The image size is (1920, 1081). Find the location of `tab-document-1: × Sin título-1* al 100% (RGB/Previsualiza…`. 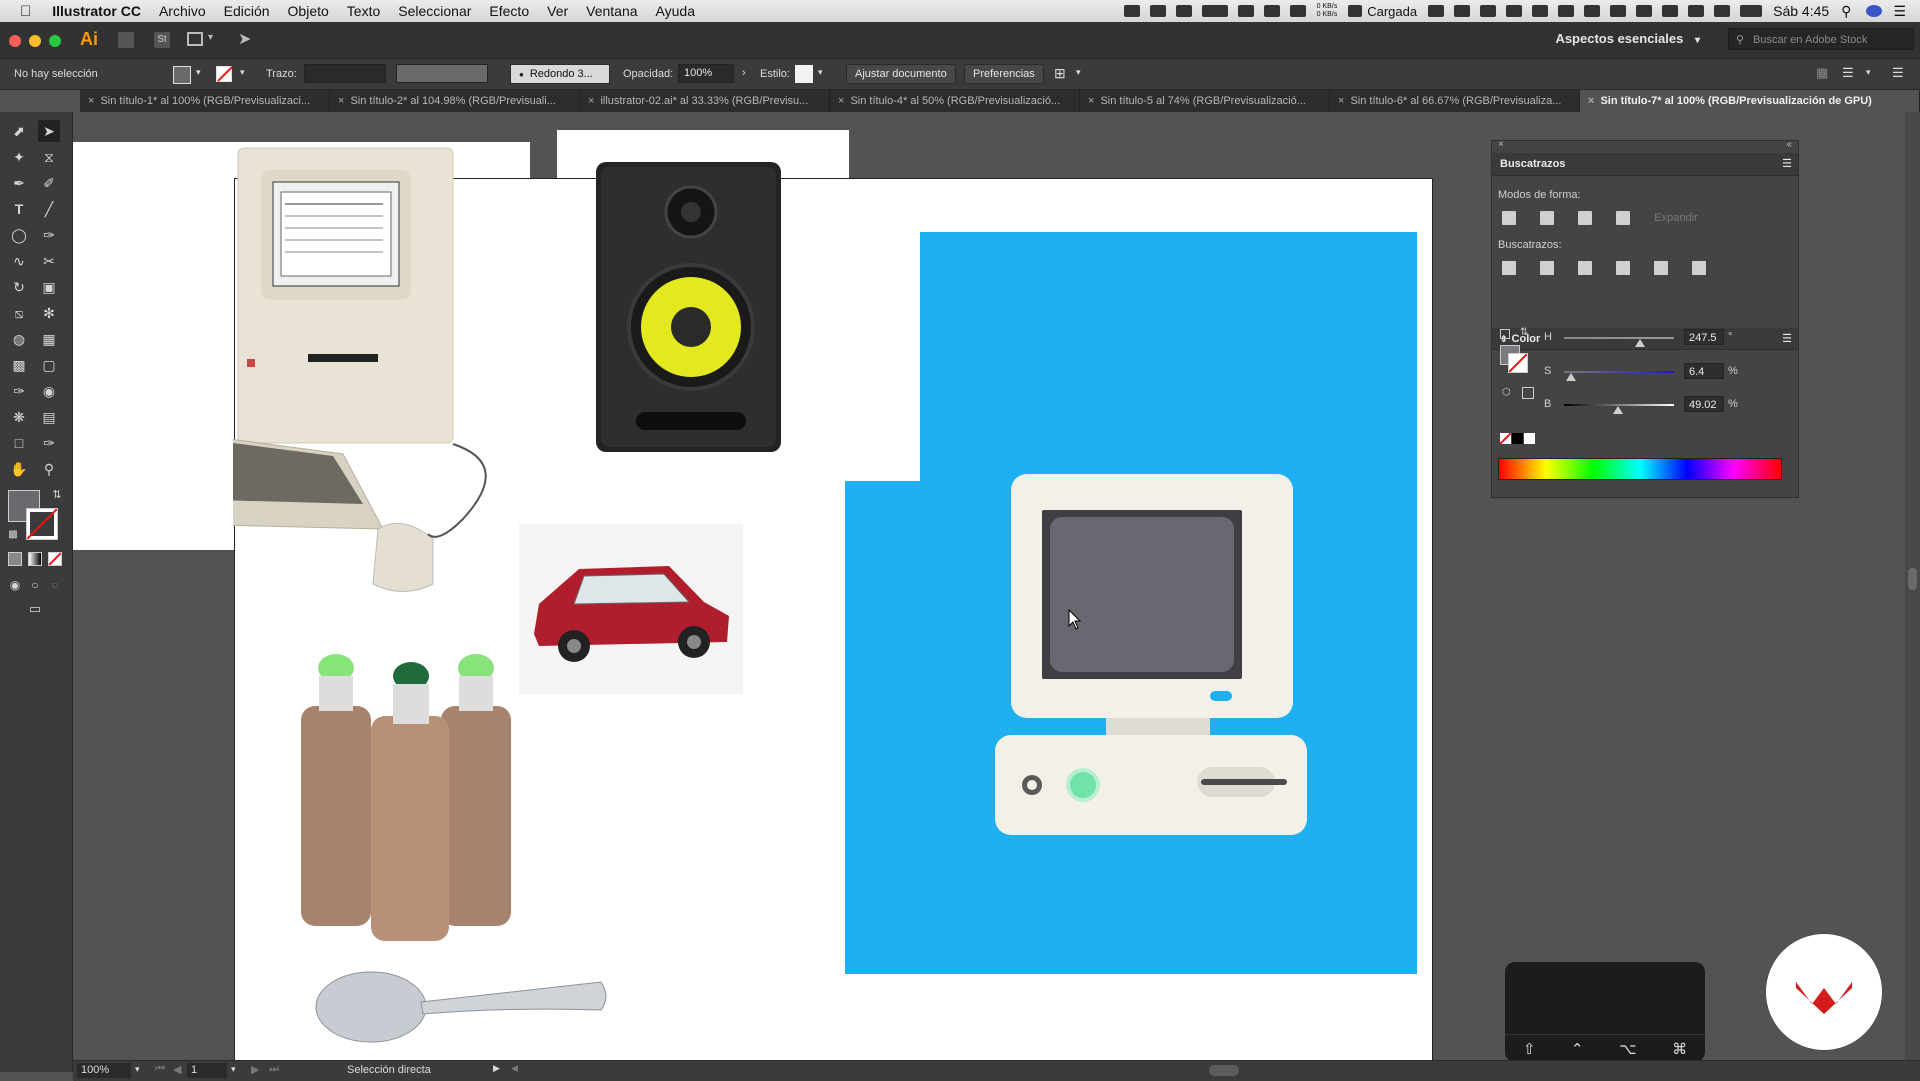

tab-document-1: × Sin título-1* al 100% (RGB/Previsualiza… is located at coordinates (205, 101).